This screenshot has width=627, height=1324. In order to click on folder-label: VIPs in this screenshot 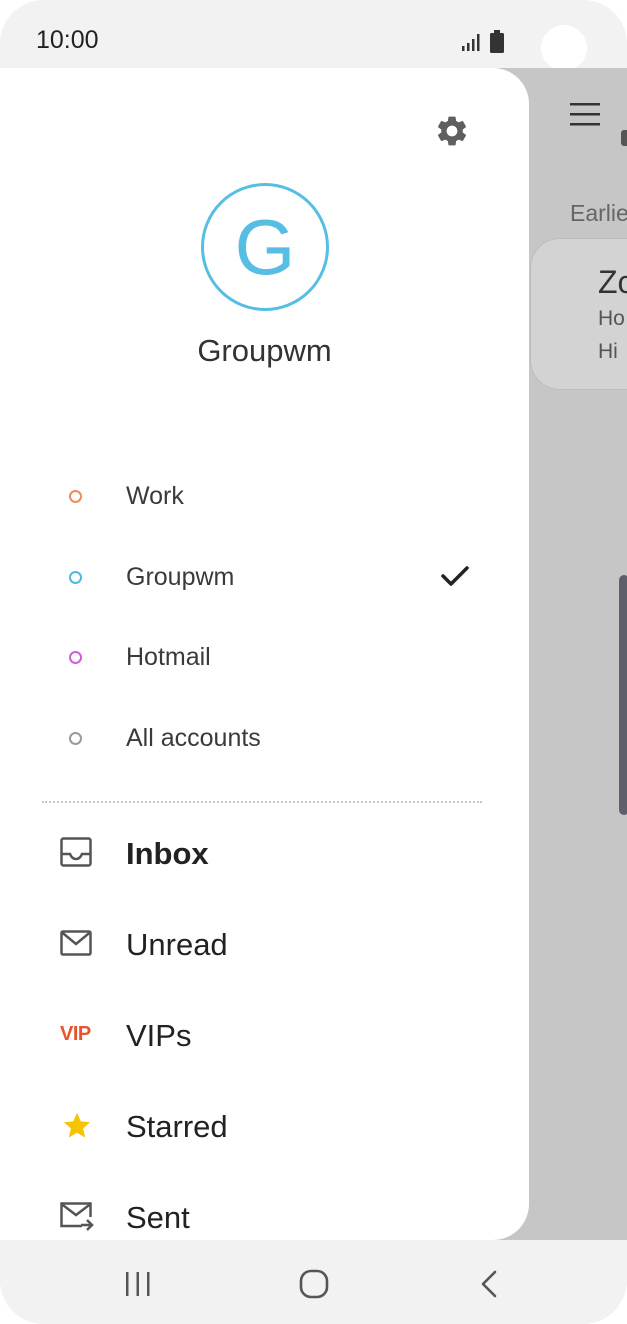, I will do `click(159, 1035)`.